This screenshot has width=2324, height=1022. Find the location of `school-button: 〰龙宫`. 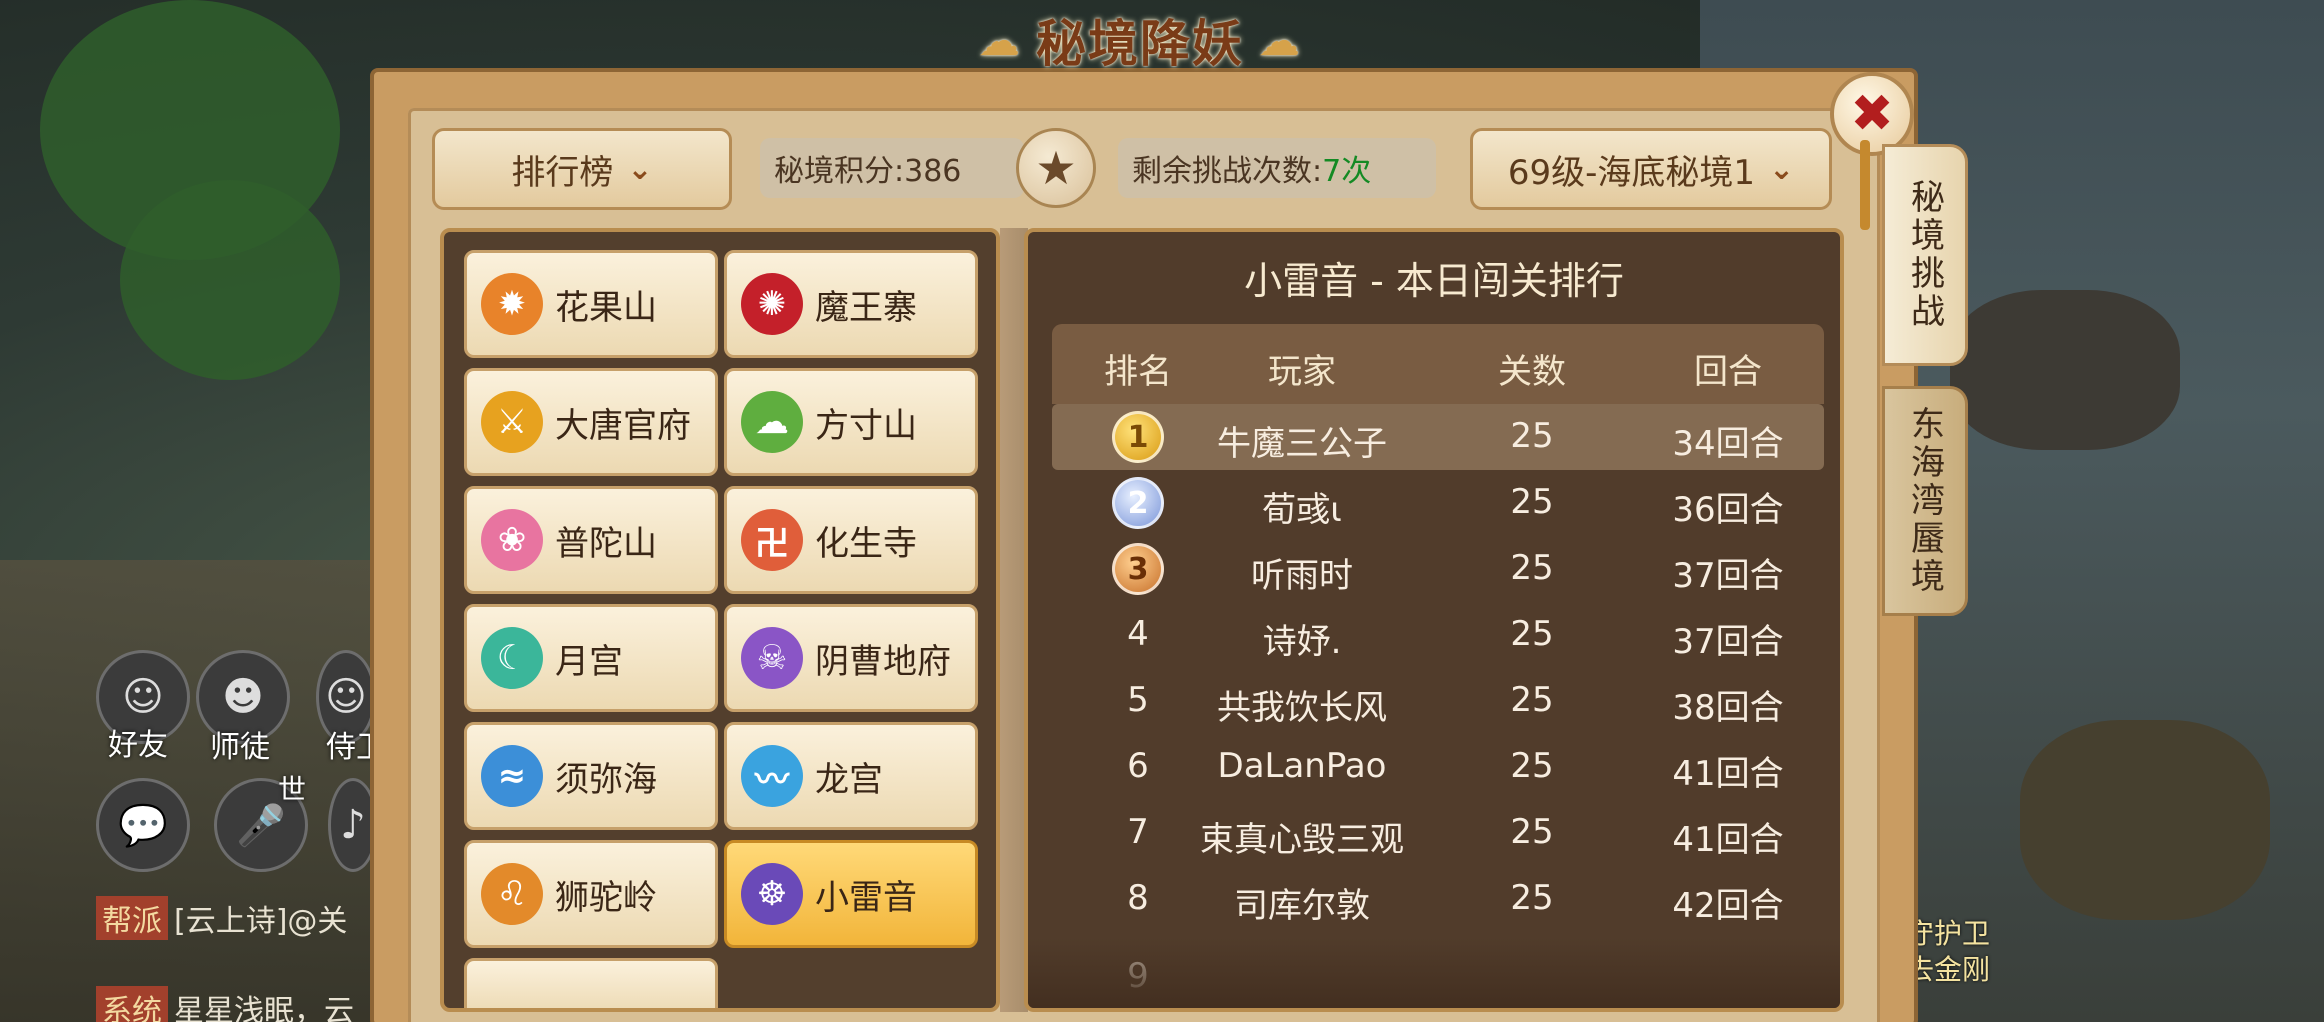

school-button: 〰龙宫 is located at coordinates (851, 776).